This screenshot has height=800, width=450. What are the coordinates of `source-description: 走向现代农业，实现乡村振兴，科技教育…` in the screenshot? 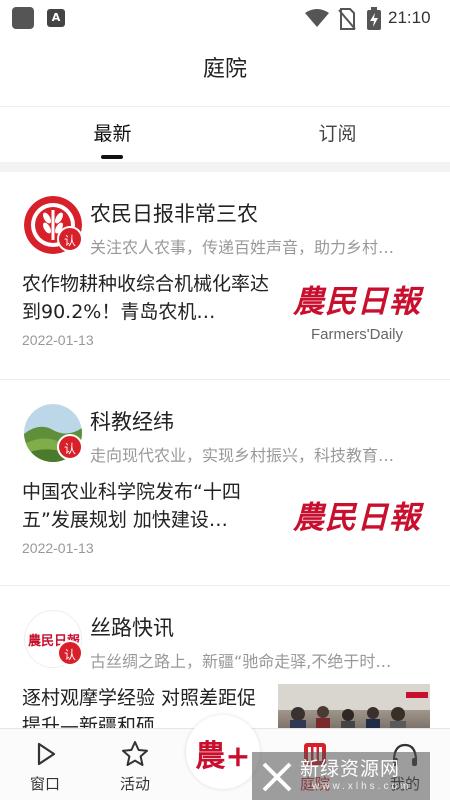 It's located at (242, 455).